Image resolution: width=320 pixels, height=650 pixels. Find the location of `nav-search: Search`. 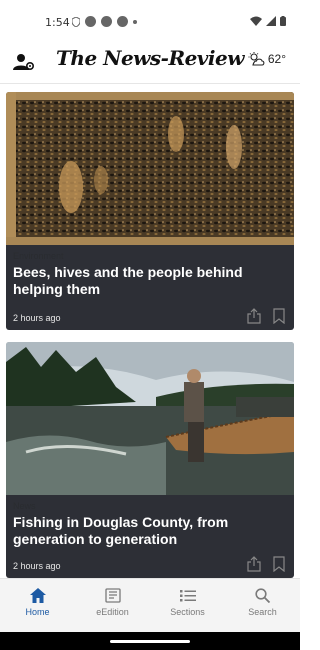

nav-search: Search is located at coordinates (262, 605).